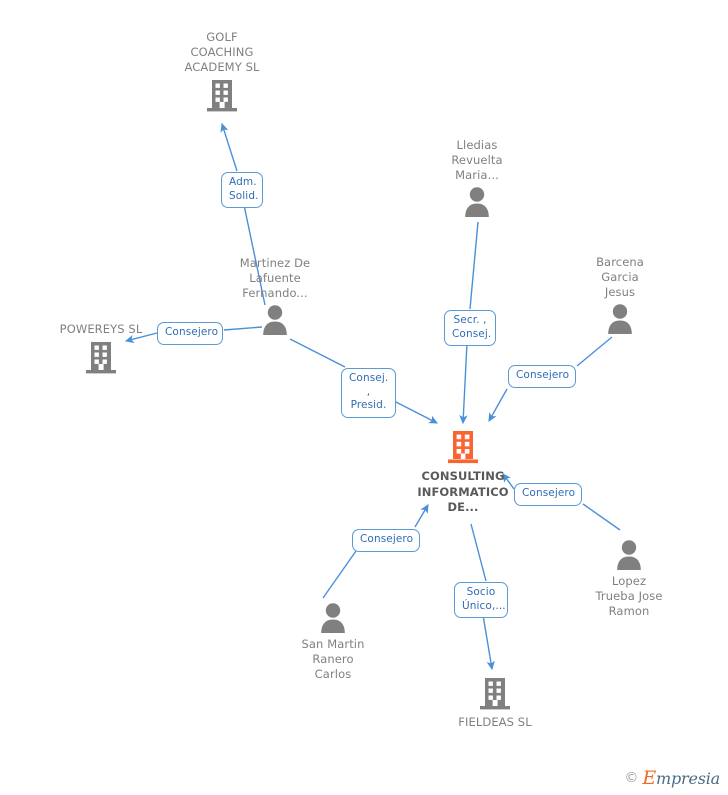  Describe the element at coordinates (488, 642) in the screenshot. I see `edge-sociounico-fieldeas` at that location.